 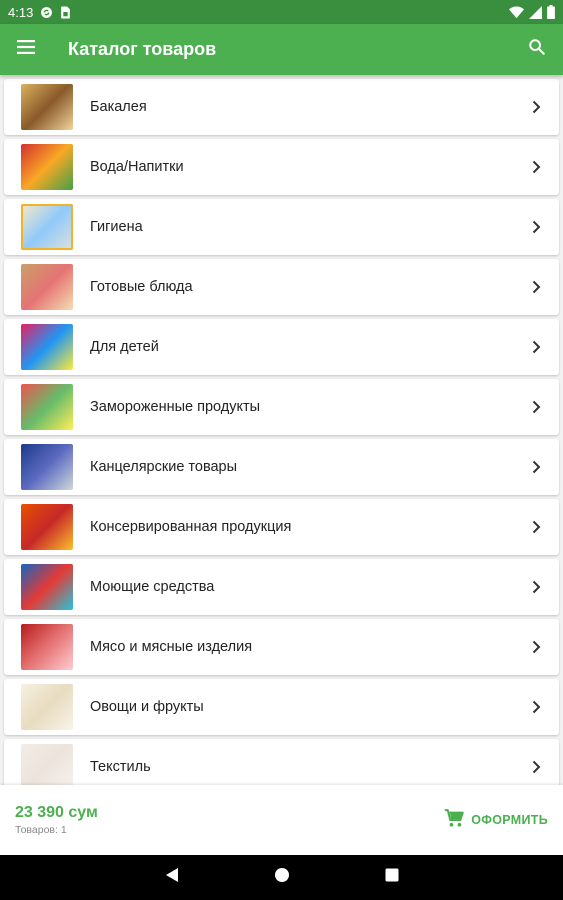 What do you see at coordinates (65, 12) in the screenshot?
I see `sim-card-icon` at bounding box center [65, 12].